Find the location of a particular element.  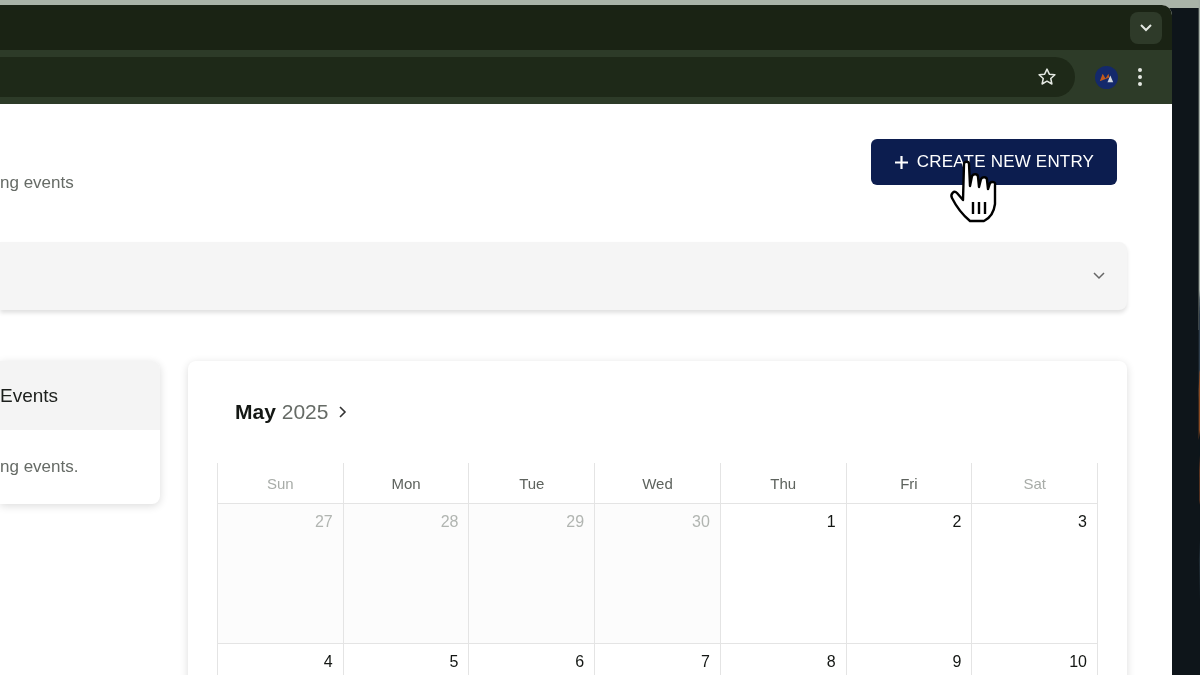

day-cell: 5 is located at coordinates (406, 659).